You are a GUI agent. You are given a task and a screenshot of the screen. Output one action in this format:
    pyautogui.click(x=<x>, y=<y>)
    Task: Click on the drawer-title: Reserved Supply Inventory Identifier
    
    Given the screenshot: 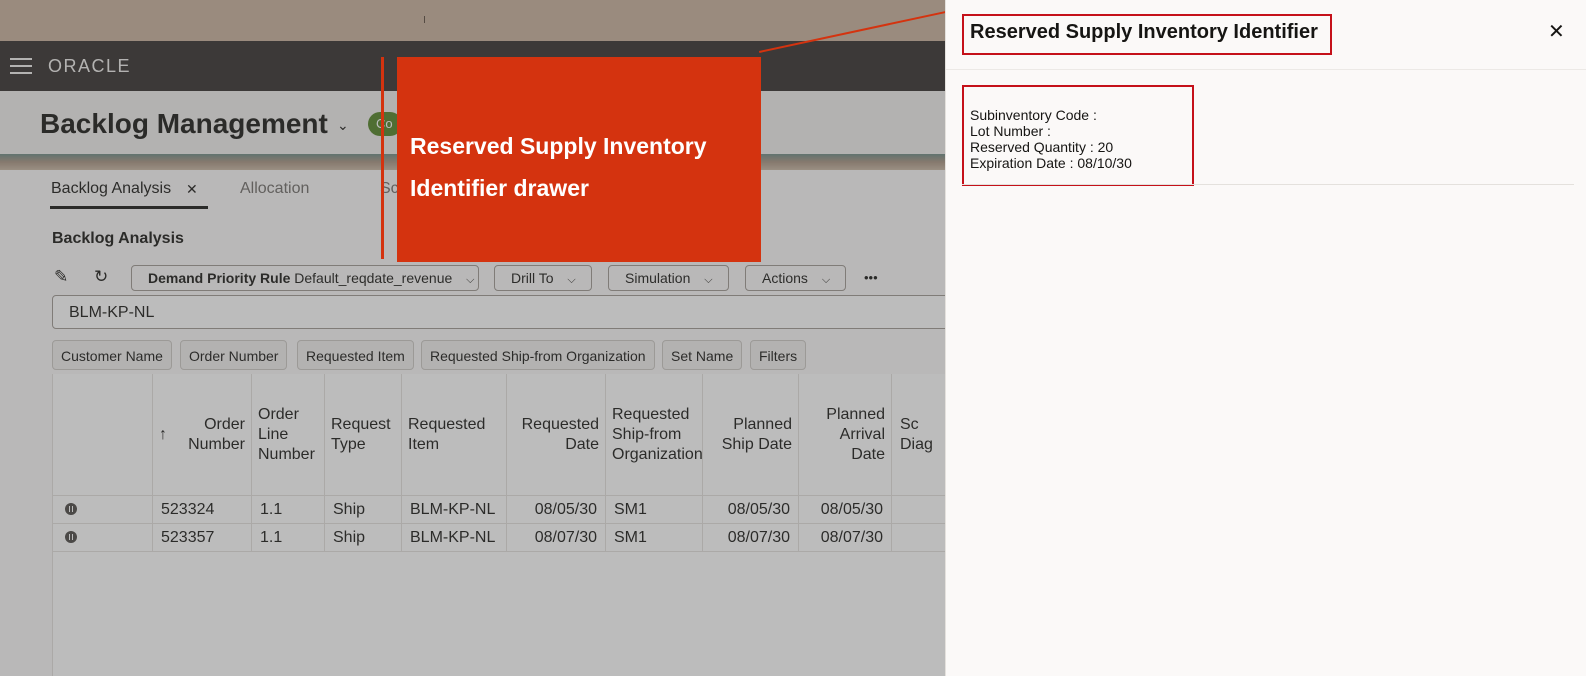 What is the action you would take?
    pyautogui.click(x=1144, y=32)
    